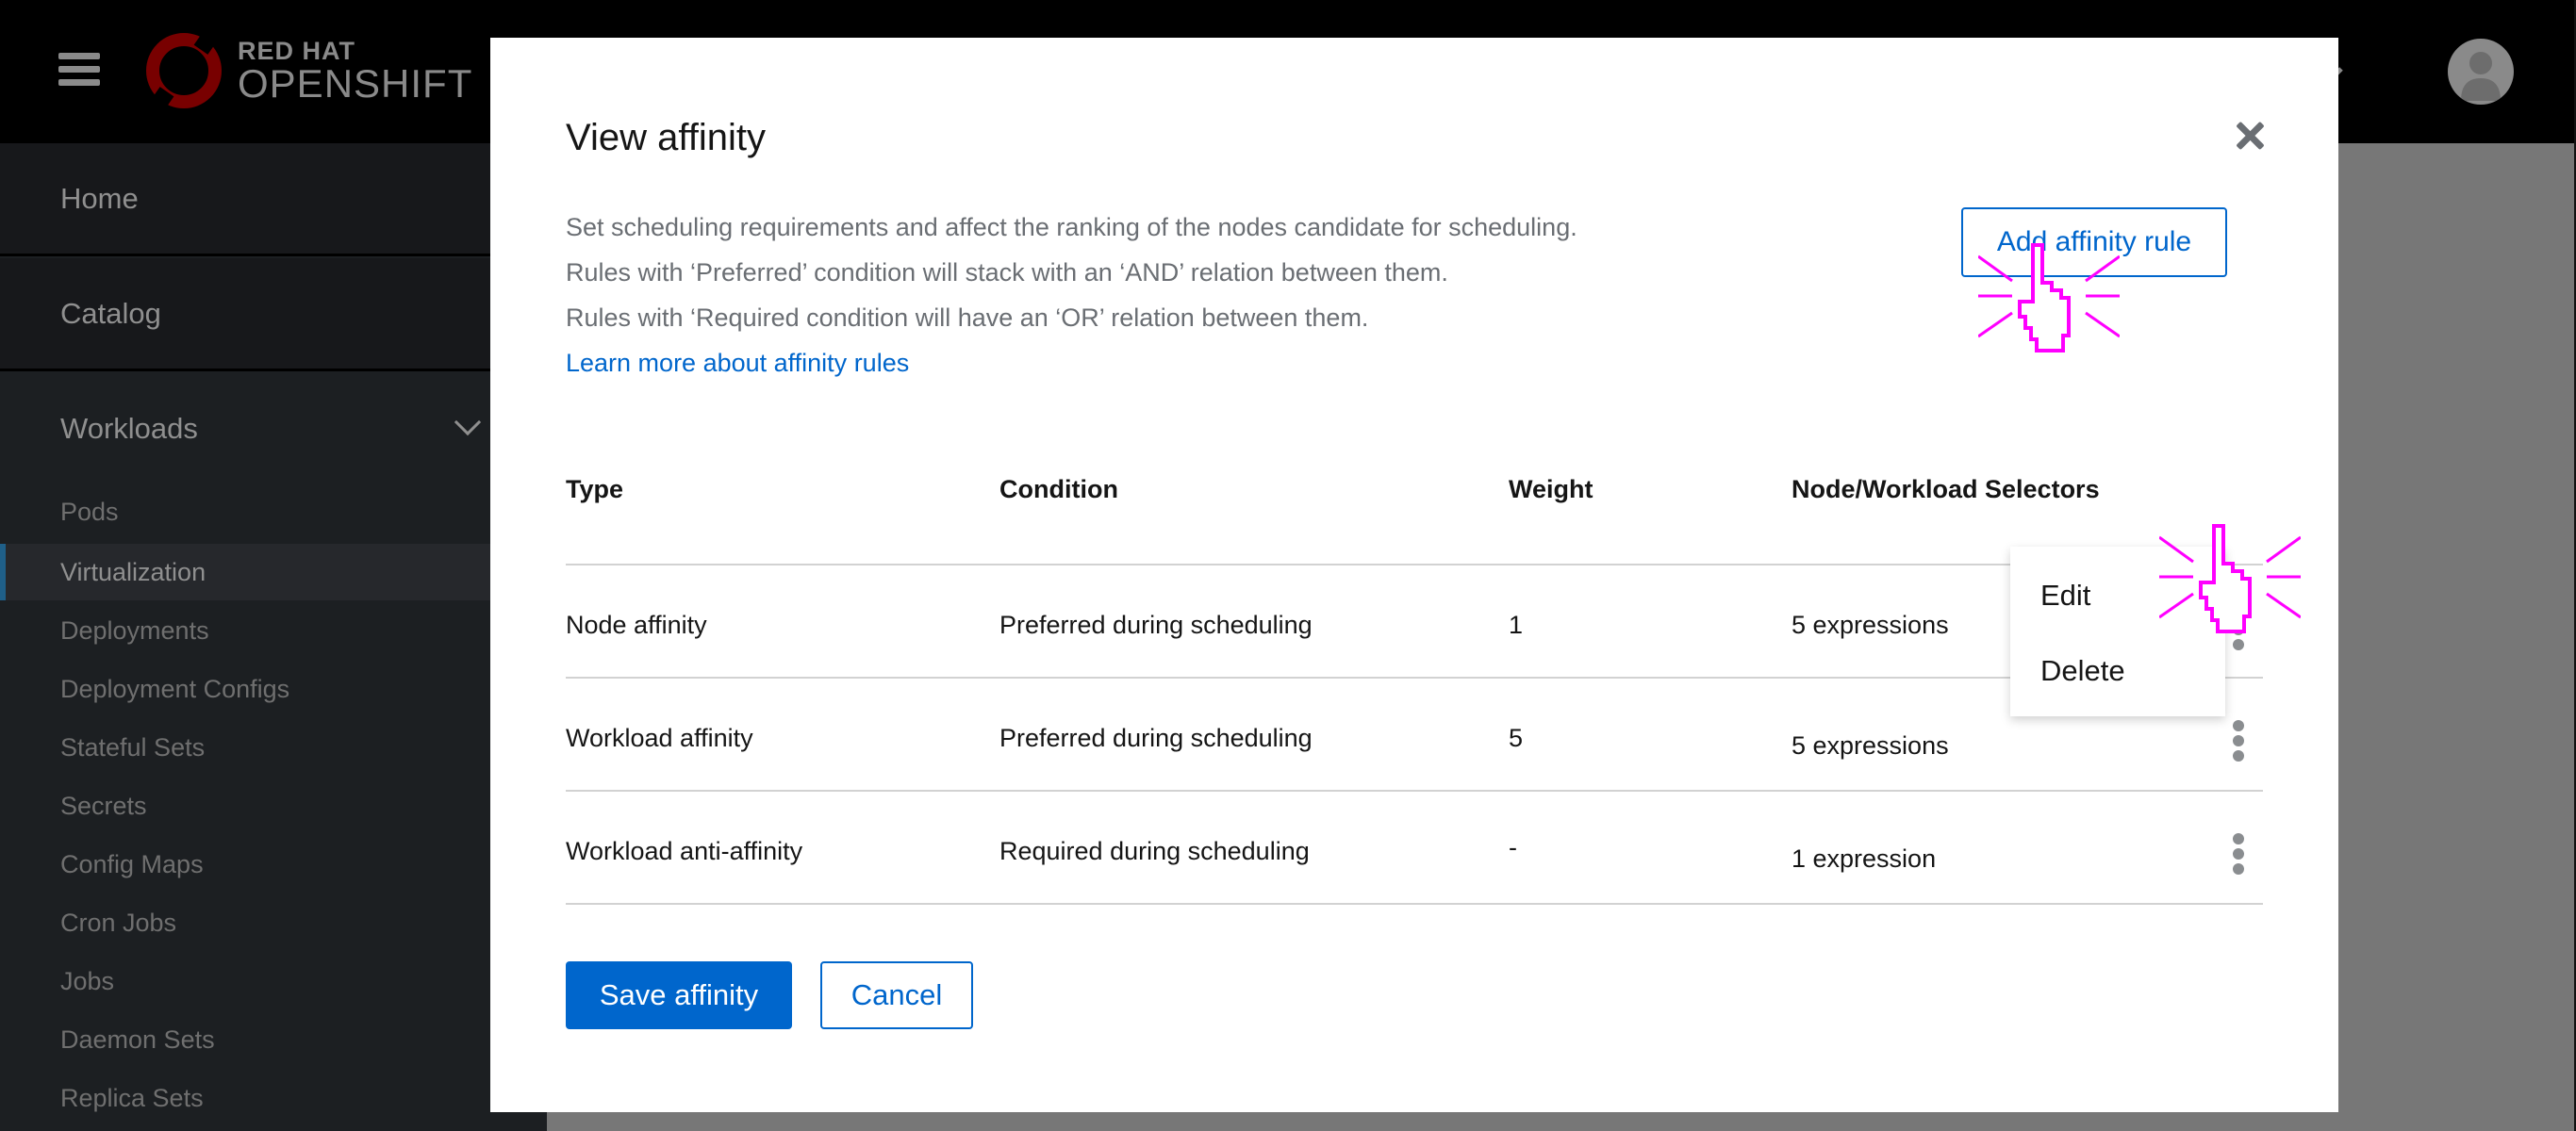  What do you see at coordinates (296, 51) in the screenshot?
I see `brand-line1: RED HAT` at bounding box center [296, 51].